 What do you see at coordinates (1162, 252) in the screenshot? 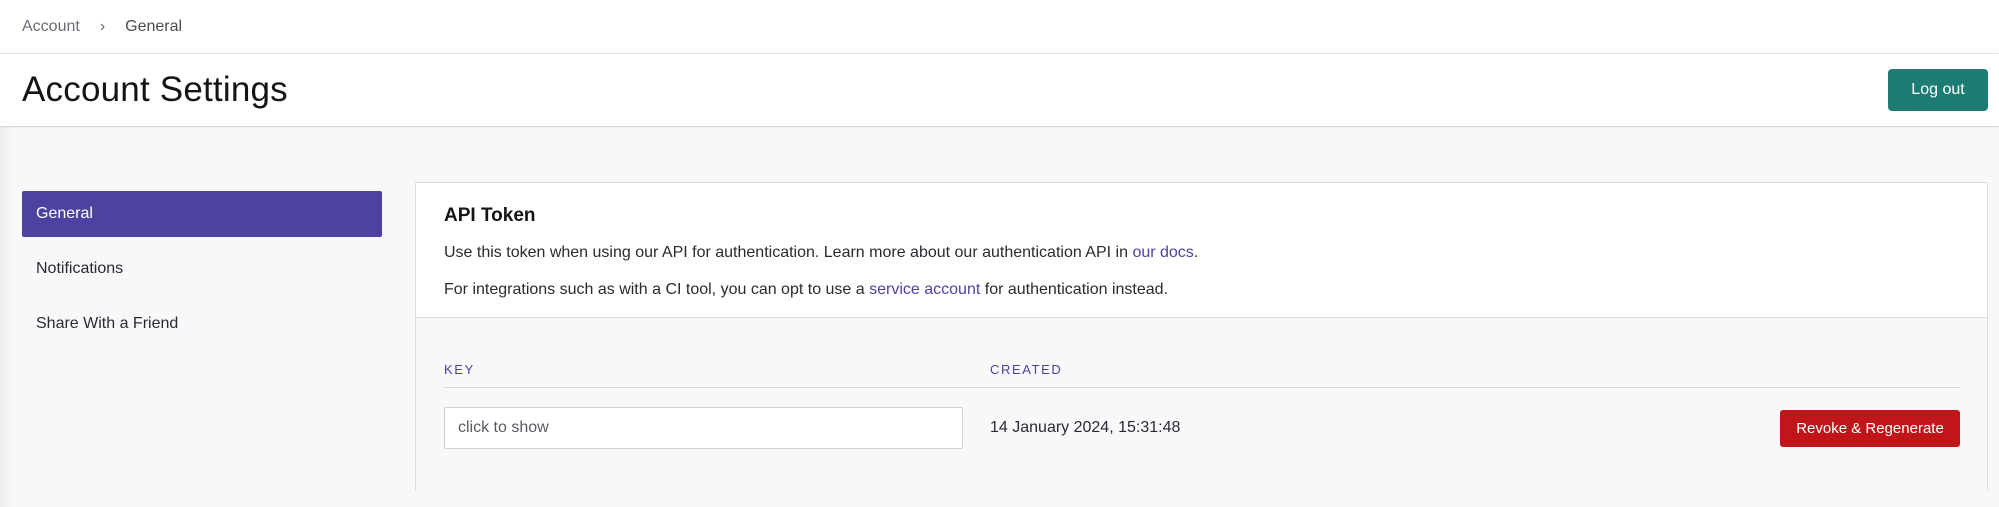
I see `our-docs-link: our docs` at bounding box center [1162, 252].